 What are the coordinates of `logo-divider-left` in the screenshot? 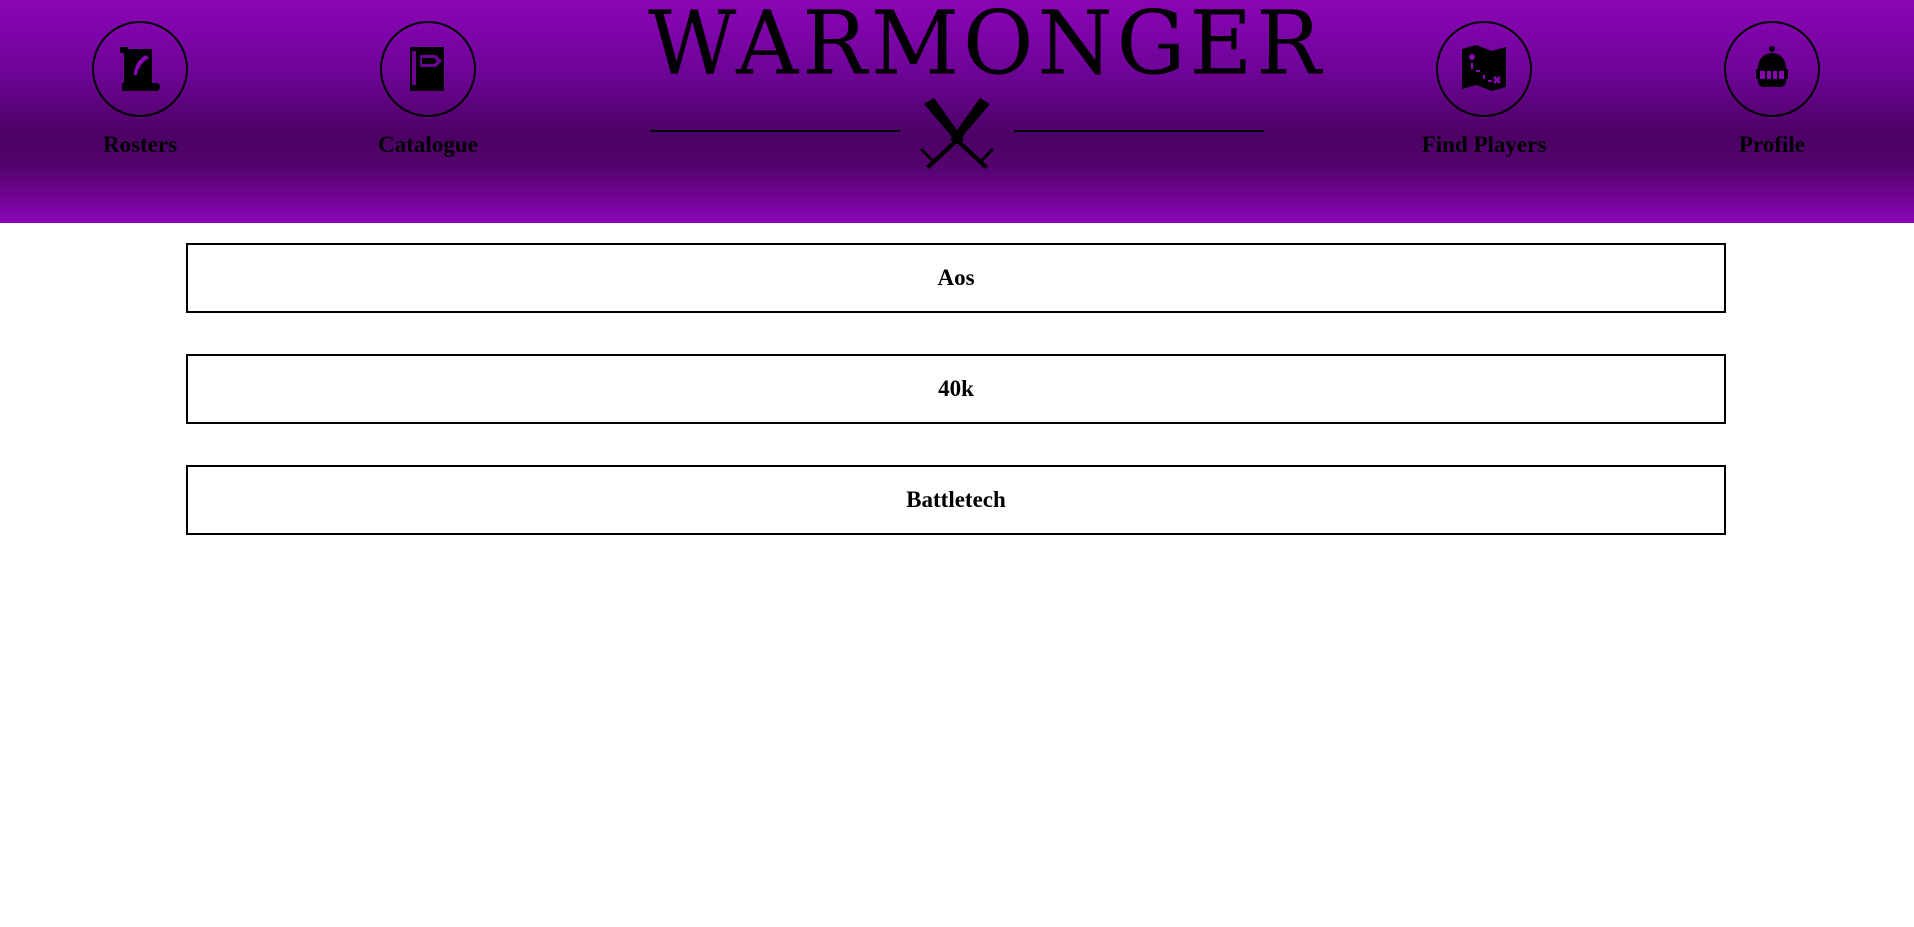 It's located at (775, 131).